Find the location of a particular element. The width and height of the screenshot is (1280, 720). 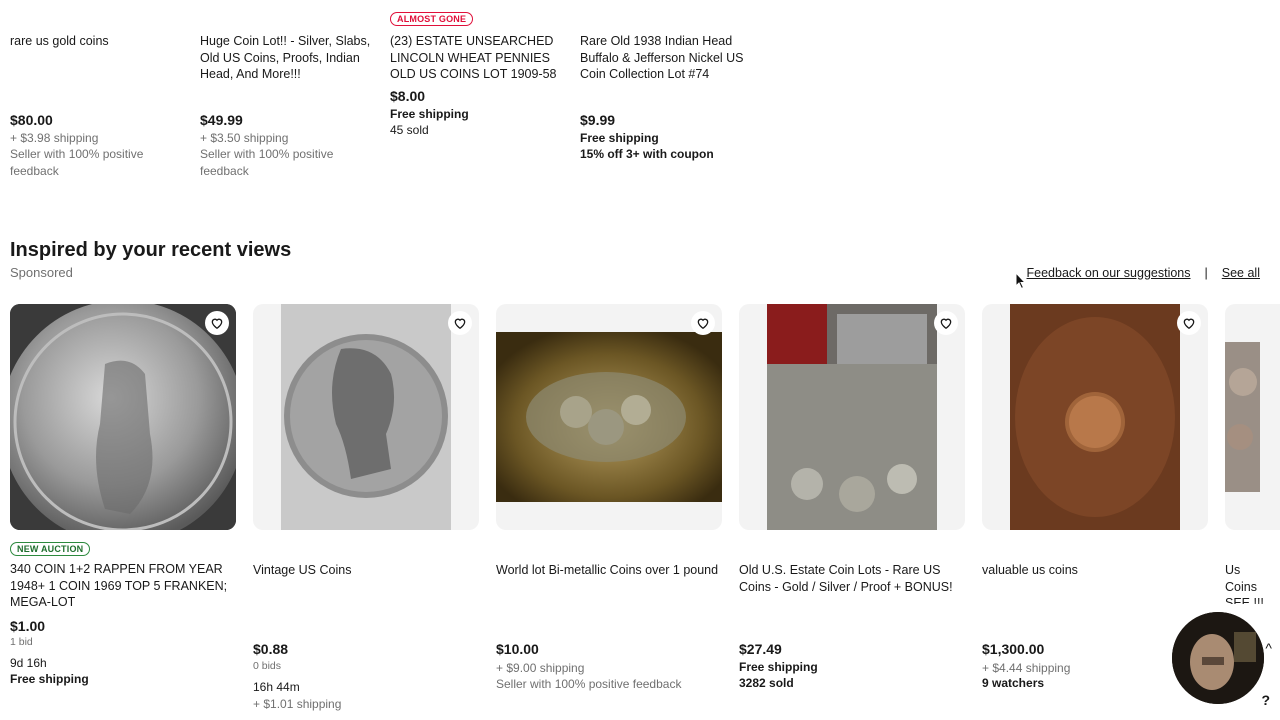

item-shipping: + $3.50 shipping is located at coordinates (244, 138).